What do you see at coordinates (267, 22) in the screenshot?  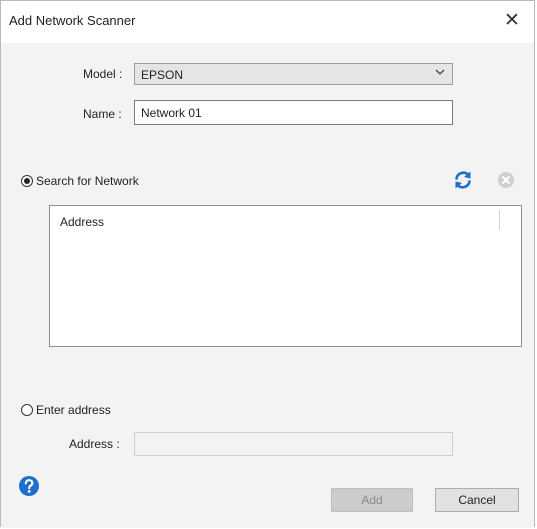 I see `title-bar: Add Network Scanner ✕` at bounding box center [267, 22].